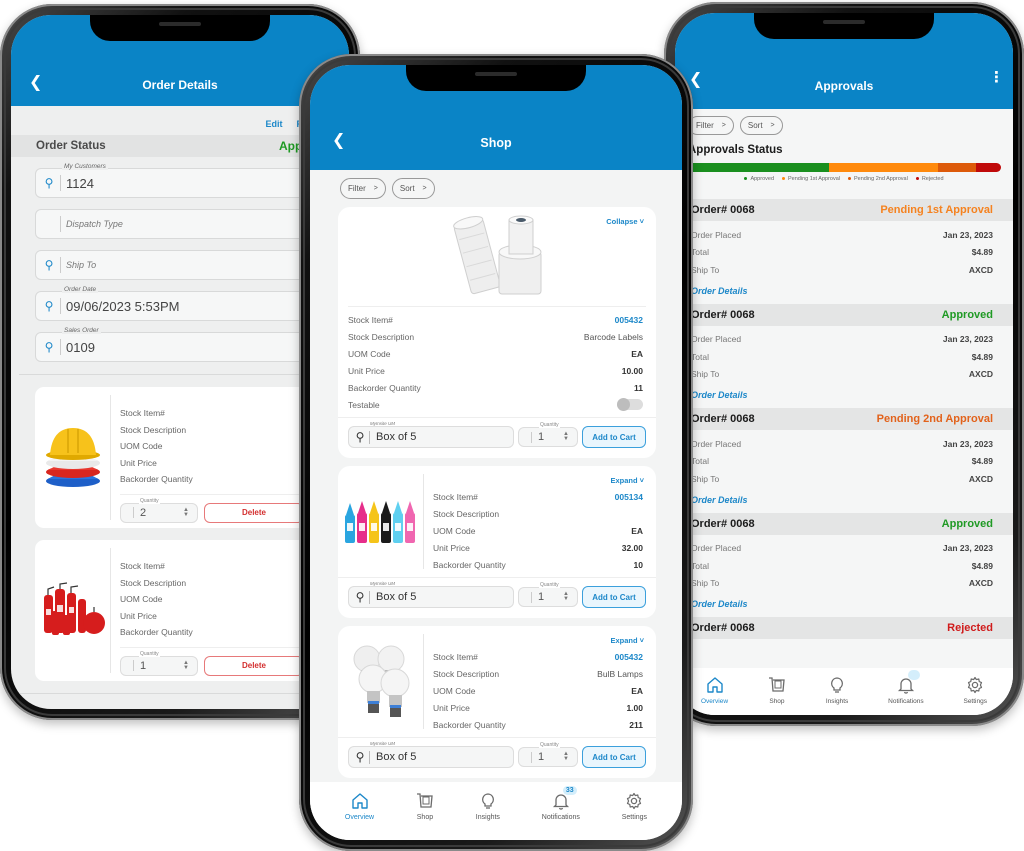  What do you see at coordinates (625, 221) in the screenshot?
I see `collapse-toggle: Collapse ˅` at bounding box center [625, 221].